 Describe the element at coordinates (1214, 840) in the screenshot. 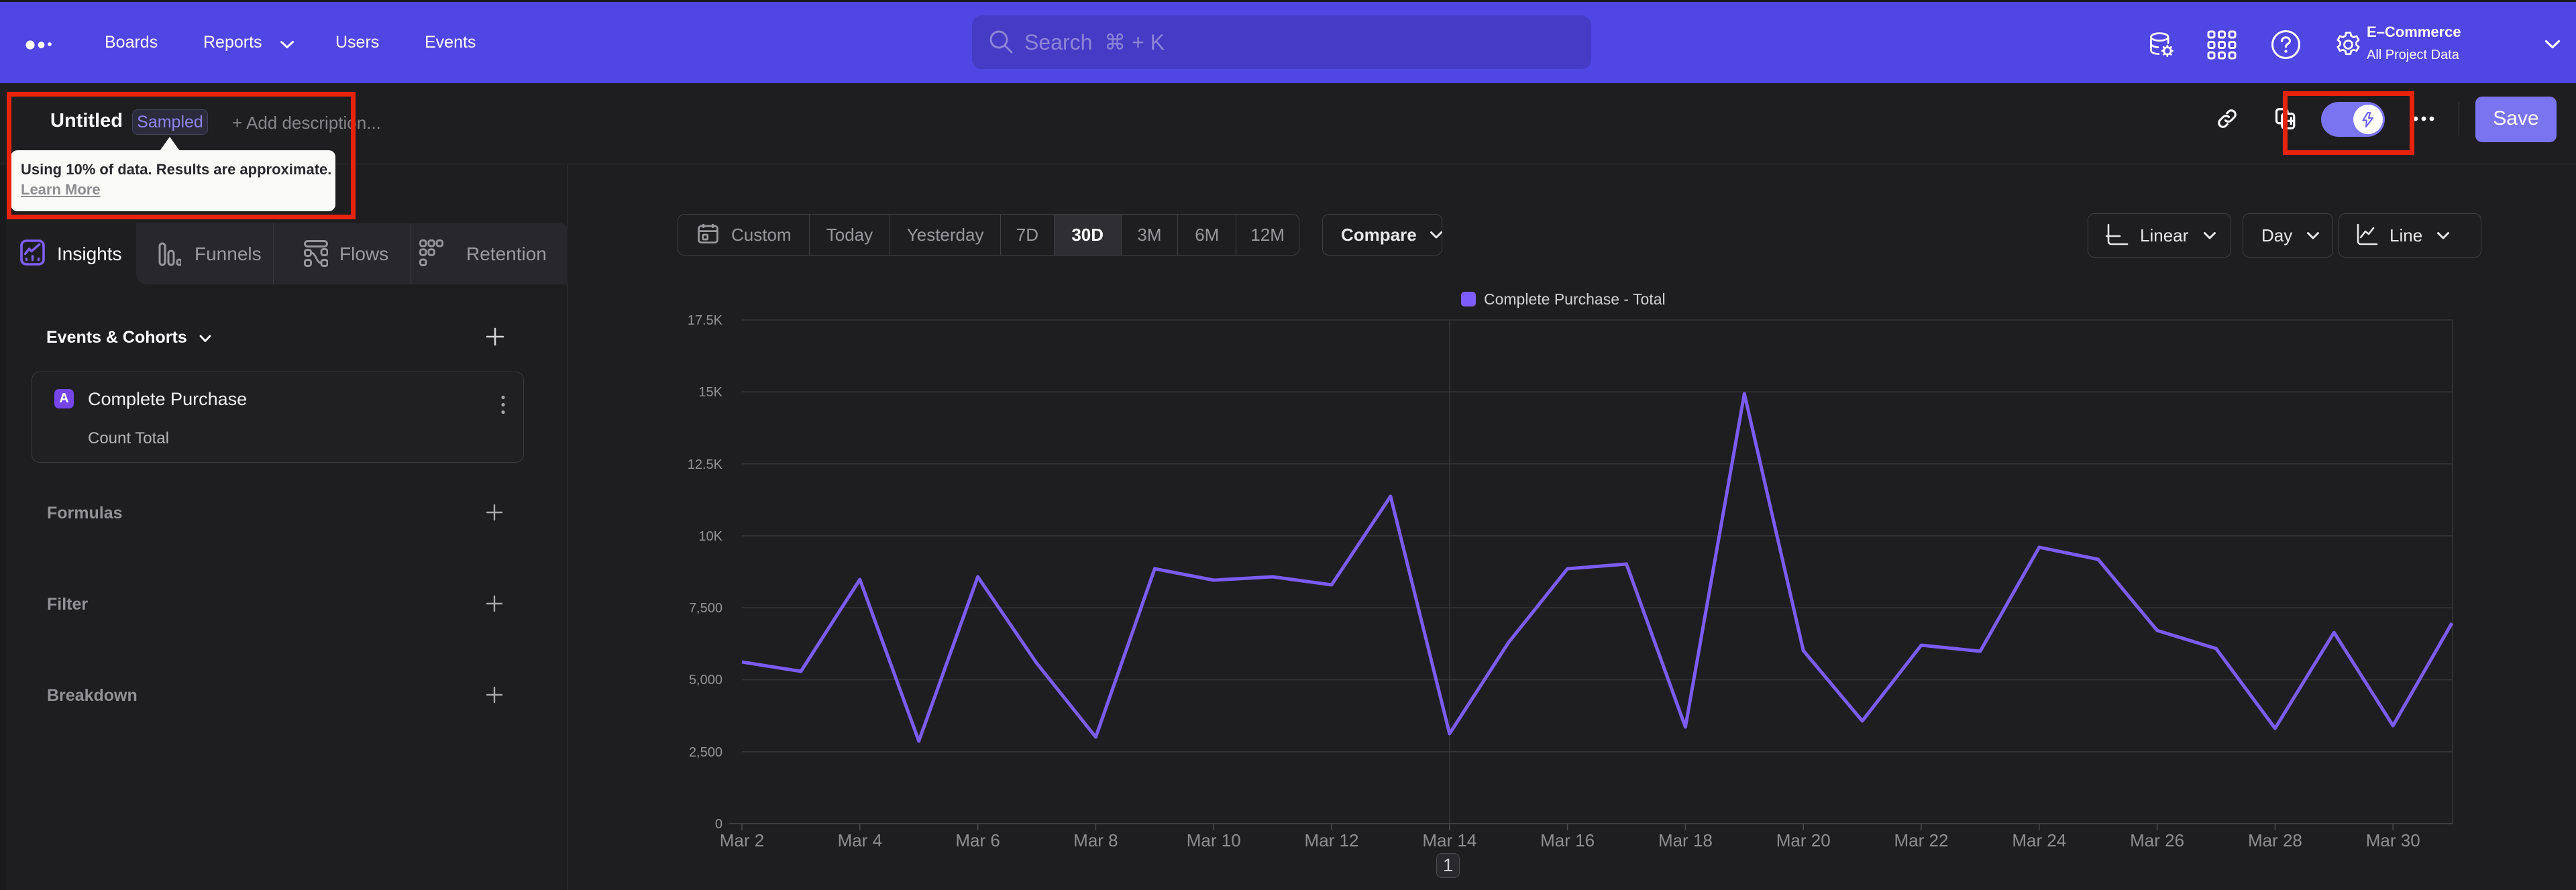

I see `svg-text: Mar 10` at that location.